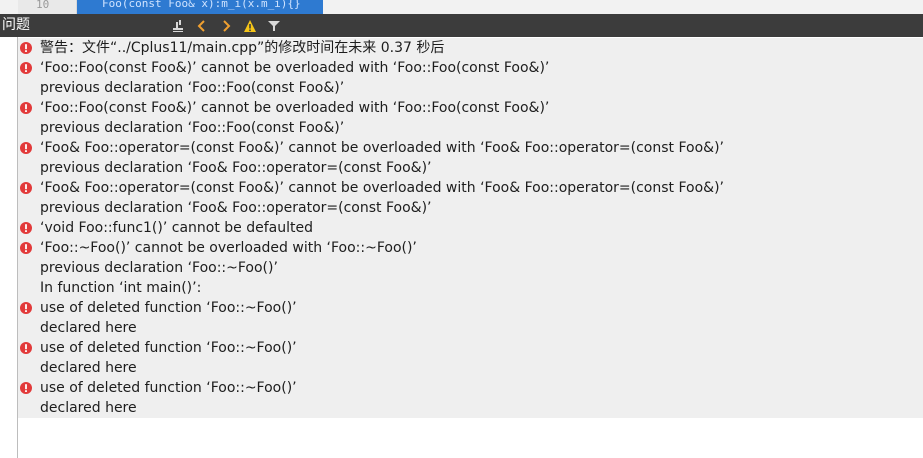 The width and height of the screenshot is (923, 458). Describe the element at coordinates (461, 25) in the screenshot. I see `issues-panel-header: 问题` at that location.